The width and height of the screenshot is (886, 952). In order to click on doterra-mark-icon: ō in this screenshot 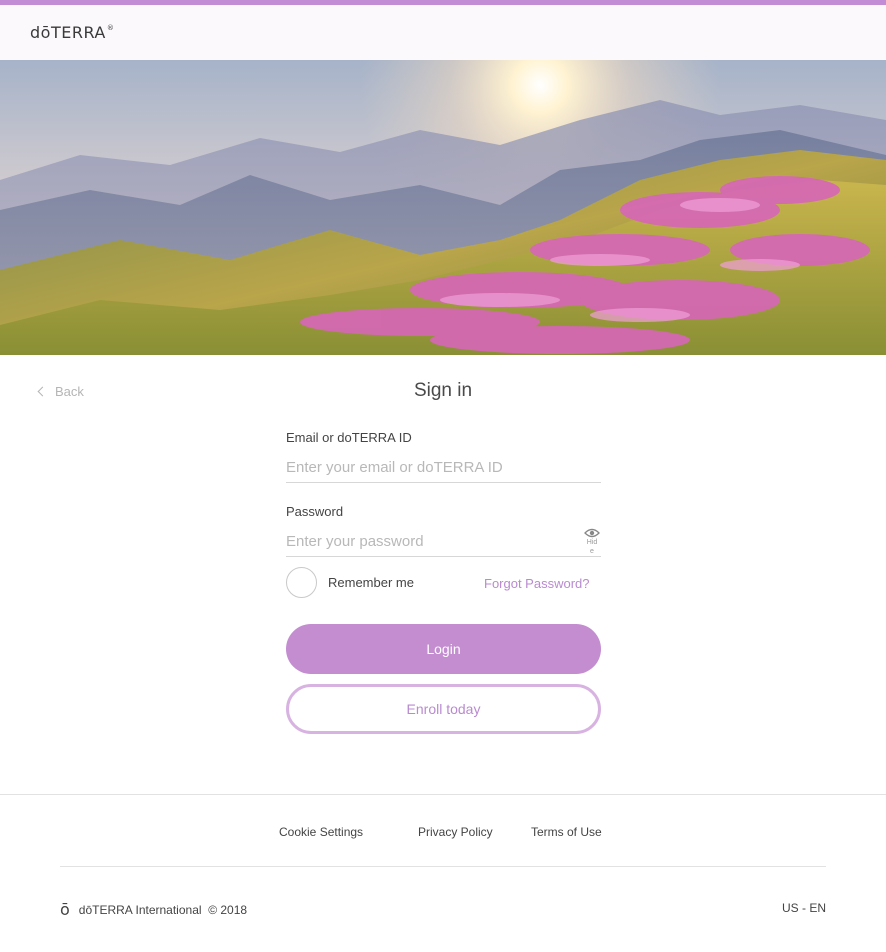, I will do `click(65, 909)`.